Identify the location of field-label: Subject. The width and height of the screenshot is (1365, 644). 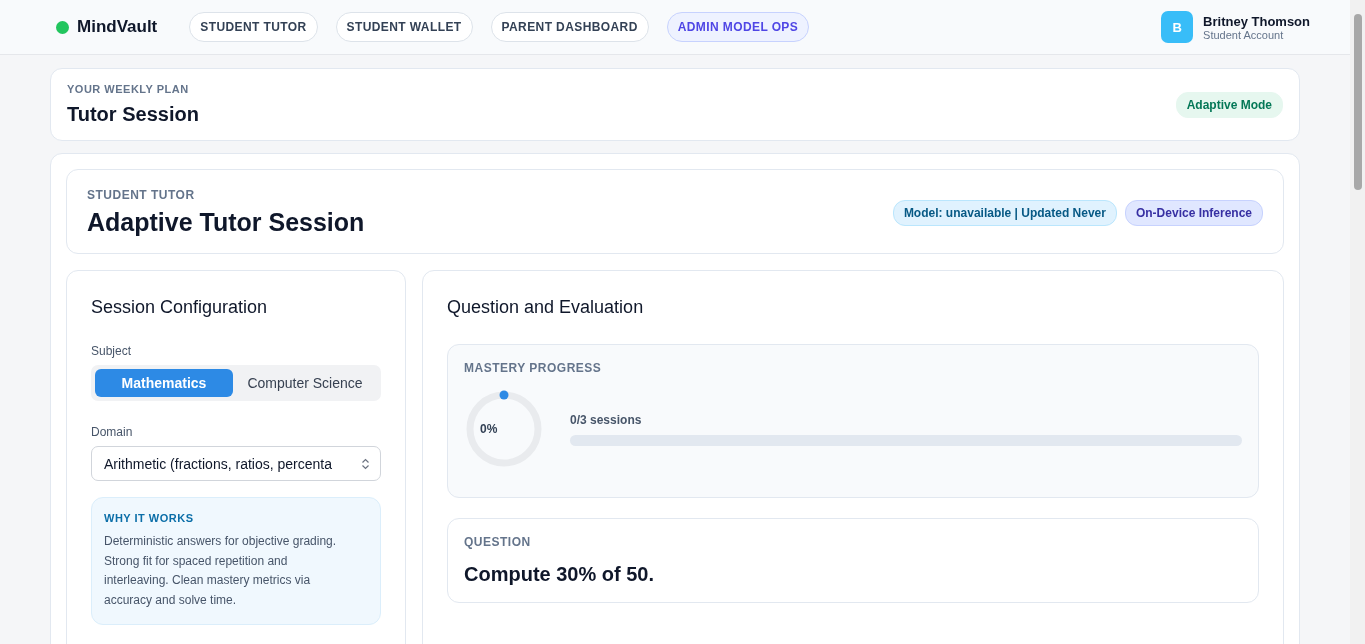
(112, 351).